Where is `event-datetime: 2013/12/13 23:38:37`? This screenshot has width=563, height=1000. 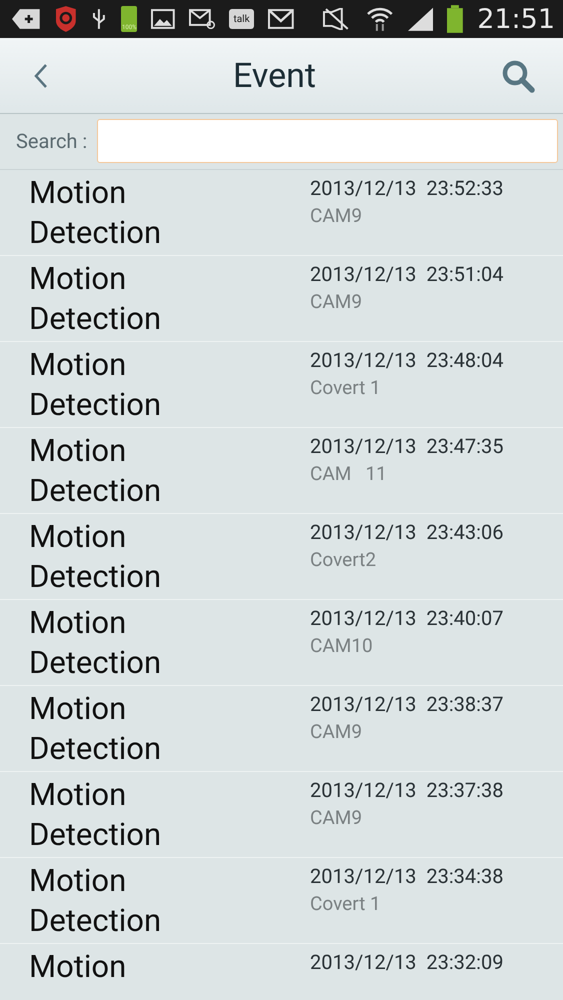 event-datetime: 2013/12/13 23:38:37 is located at coordinates (407, 704).